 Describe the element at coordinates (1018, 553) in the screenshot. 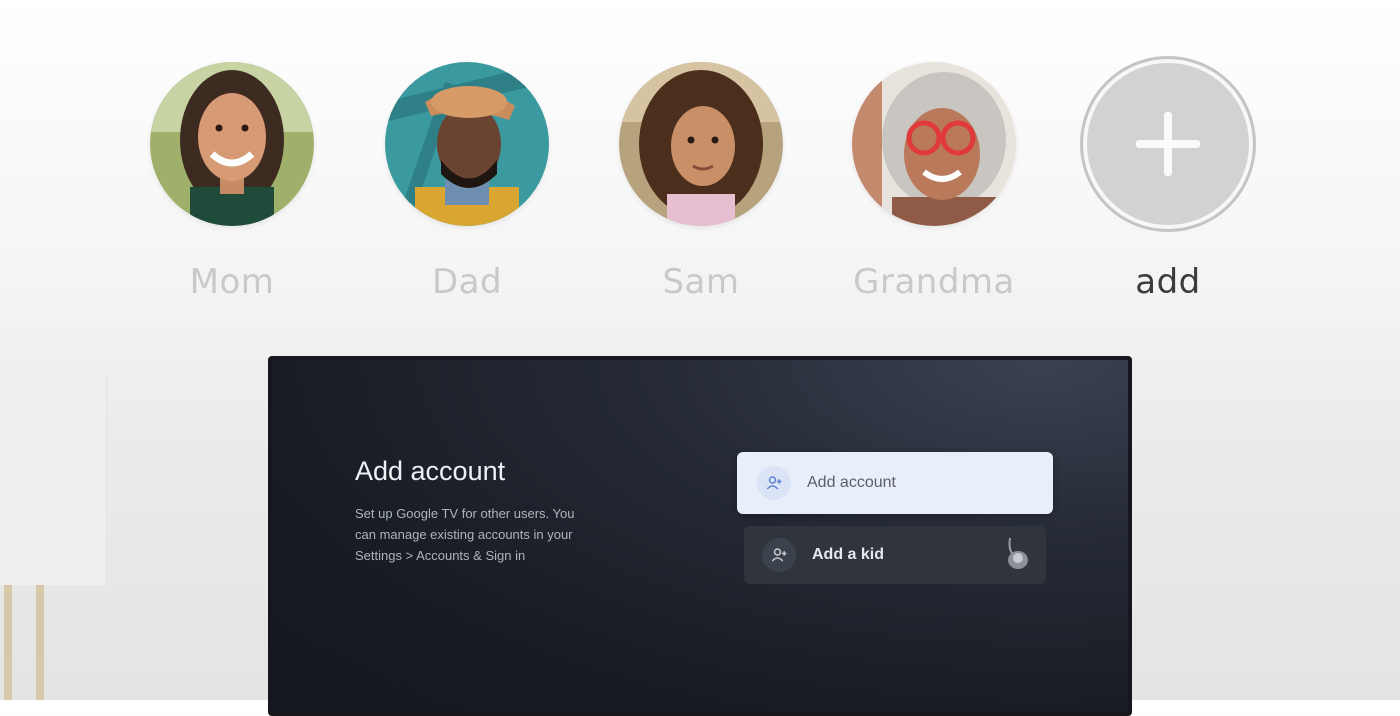

I see `sloth-illustration-icon` at that location.